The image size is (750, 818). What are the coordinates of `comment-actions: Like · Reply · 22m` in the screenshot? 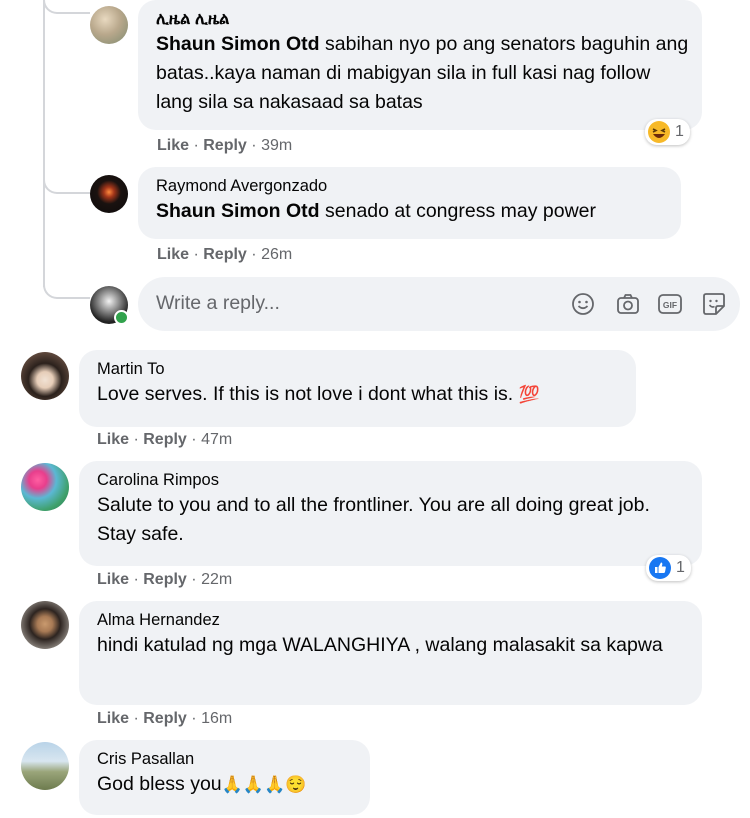 It's located at (165, 579).